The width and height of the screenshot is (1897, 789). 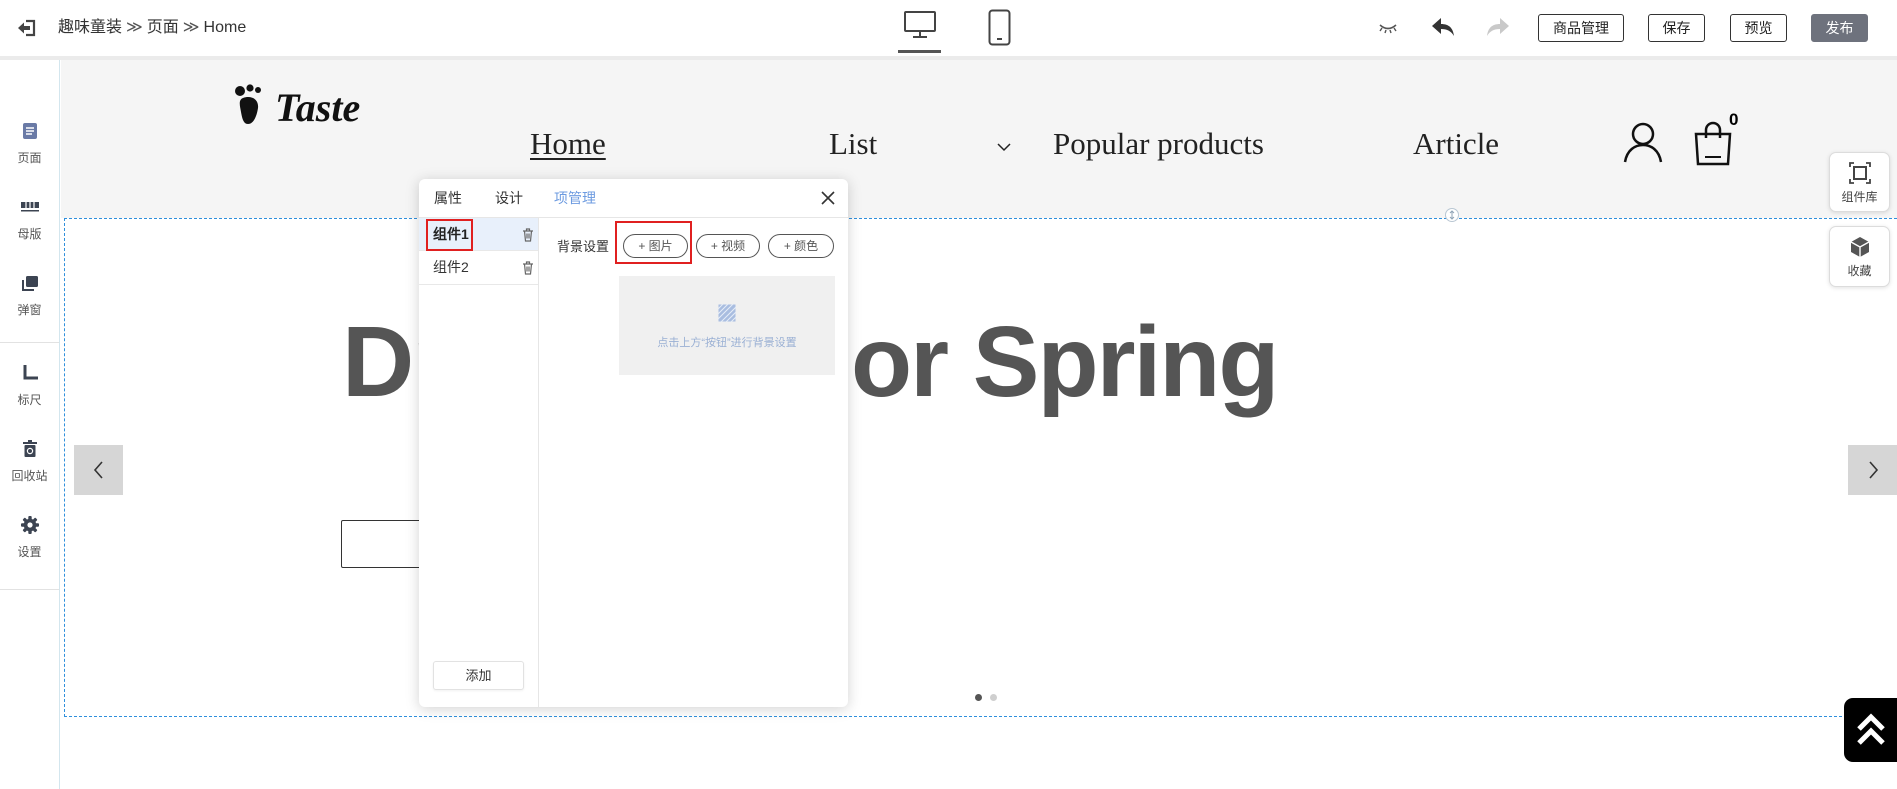 What do you see at coordinates (920, 25) in the screenshot?
I see `desktop-icon` at bounding box center [920, 25].